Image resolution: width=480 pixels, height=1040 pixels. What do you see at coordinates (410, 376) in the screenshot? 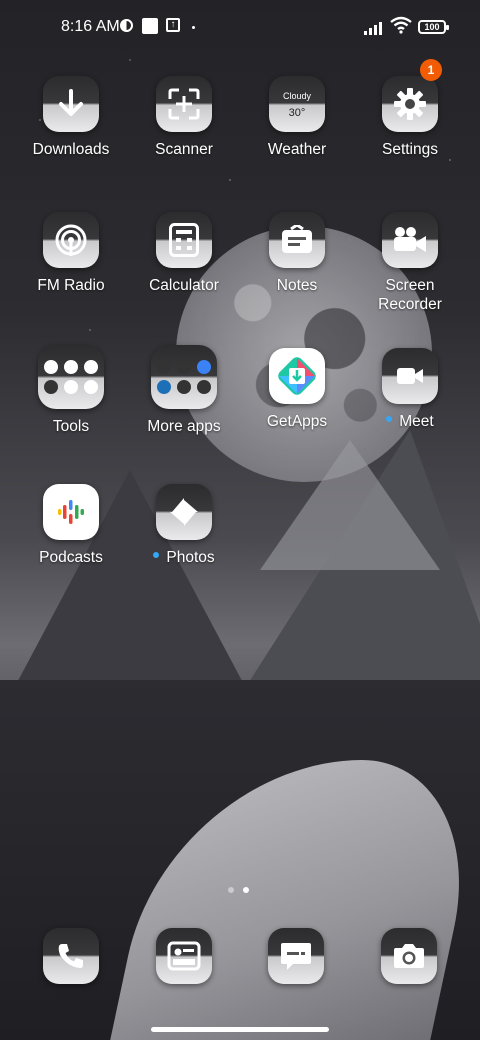
I see `meet-camera-icon` at bounding box center [410, 376].